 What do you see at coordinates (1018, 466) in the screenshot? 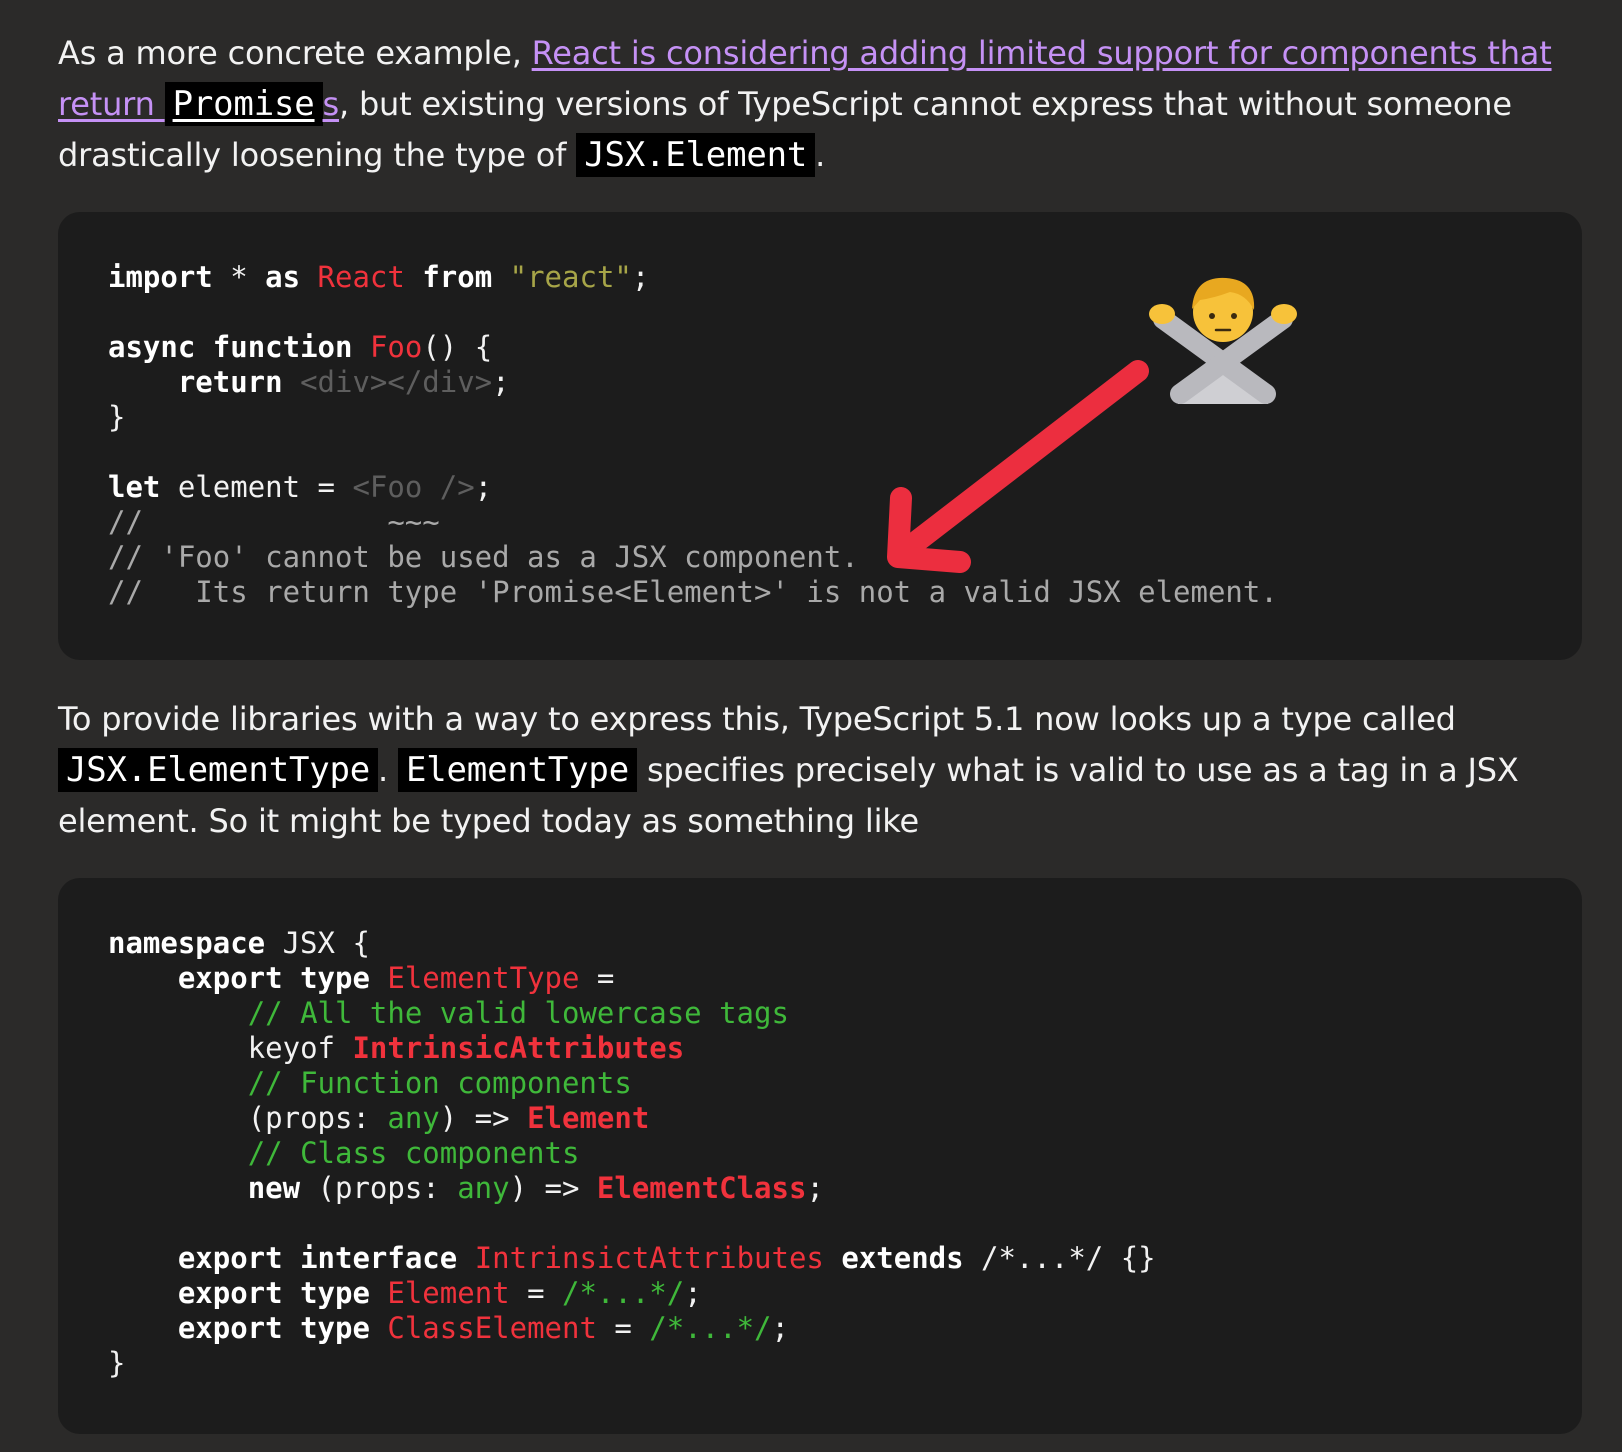
I see `error-arrow-icon` at bounding box center [1018, 466].